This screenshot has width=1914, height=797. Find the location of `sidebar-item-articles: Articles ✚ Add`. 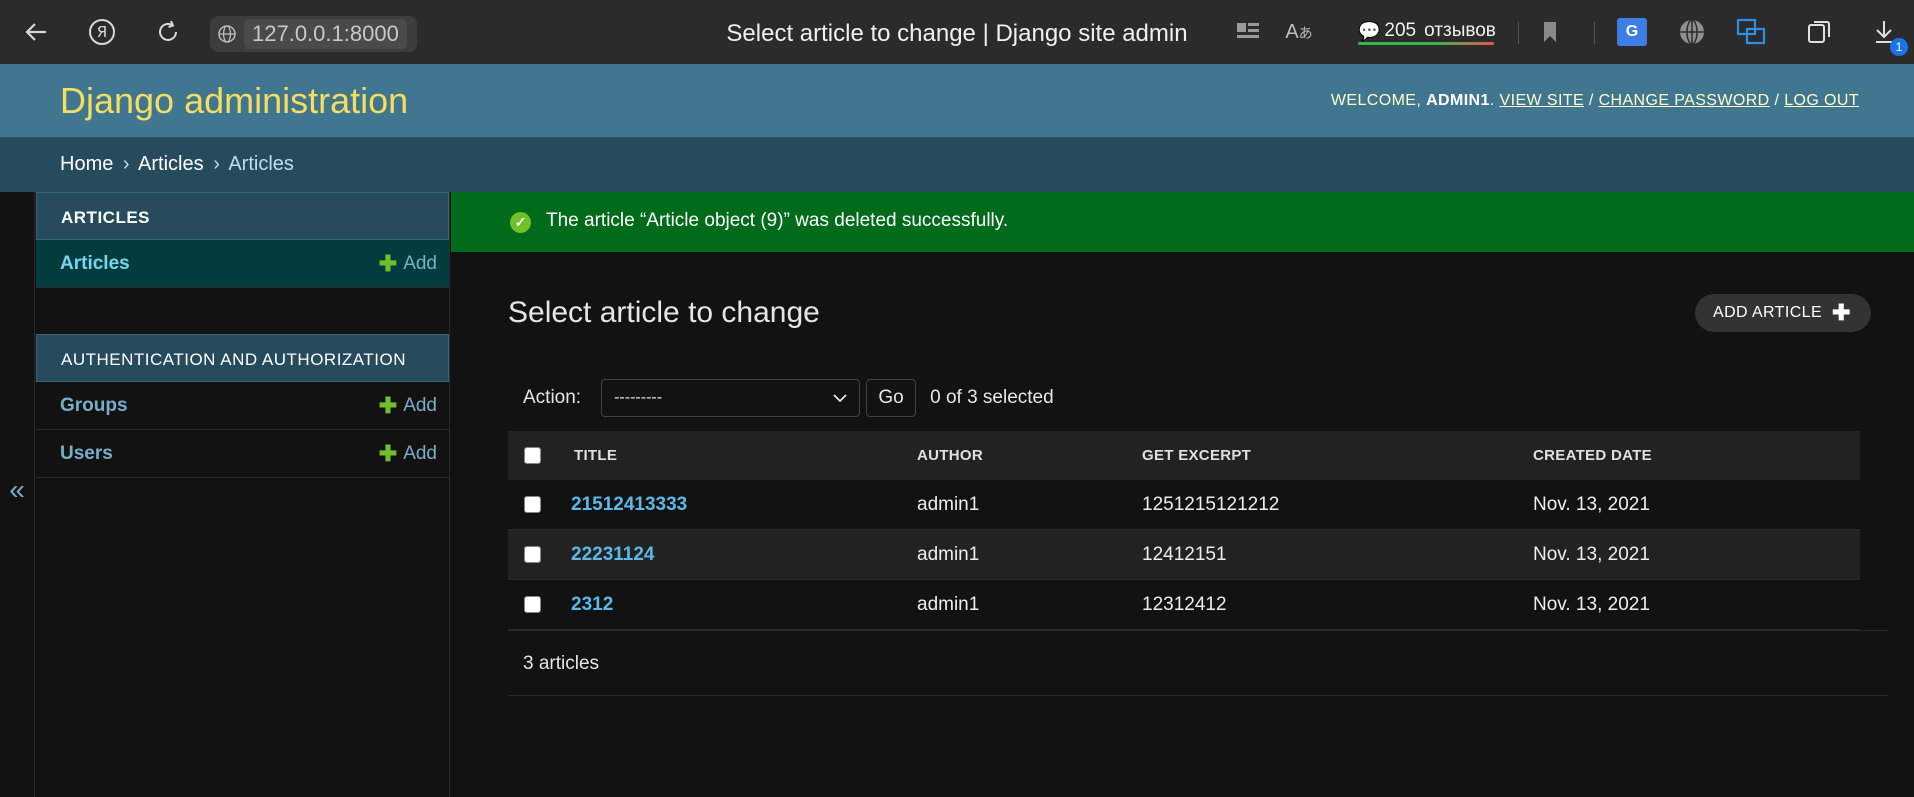

sidebar-item-articles: Articles ✚ Add is located at coordinates (242, 264).